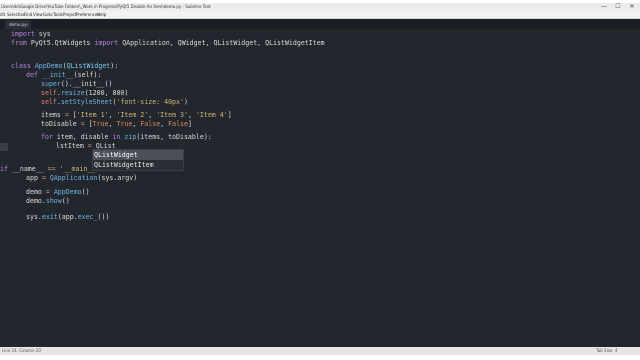  I want to click on line-gutter, so click(4, 188).